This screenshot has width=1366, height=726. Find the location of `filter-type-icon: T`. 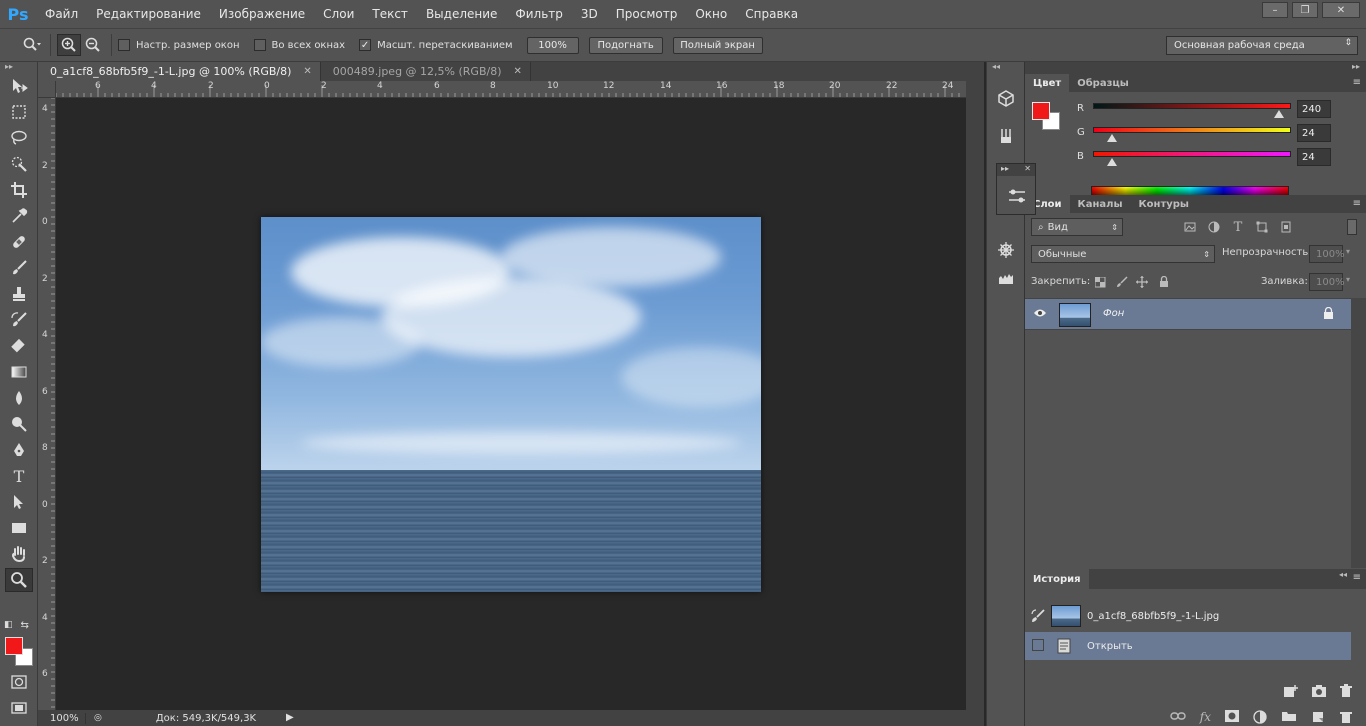

filter-type-icon: T is located at coordinates (1238, 227).